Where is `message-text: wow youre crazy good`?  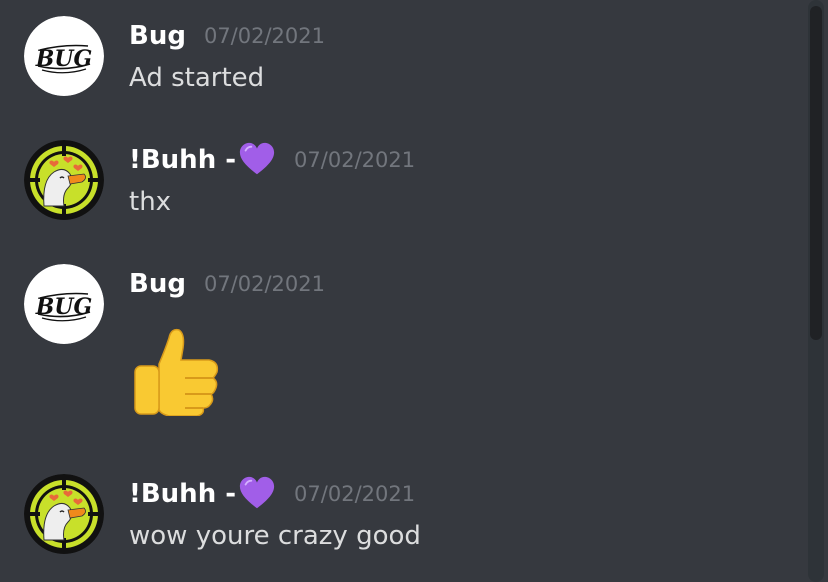
message-text: wow youre crazy good is located at coordinates (275, 536).